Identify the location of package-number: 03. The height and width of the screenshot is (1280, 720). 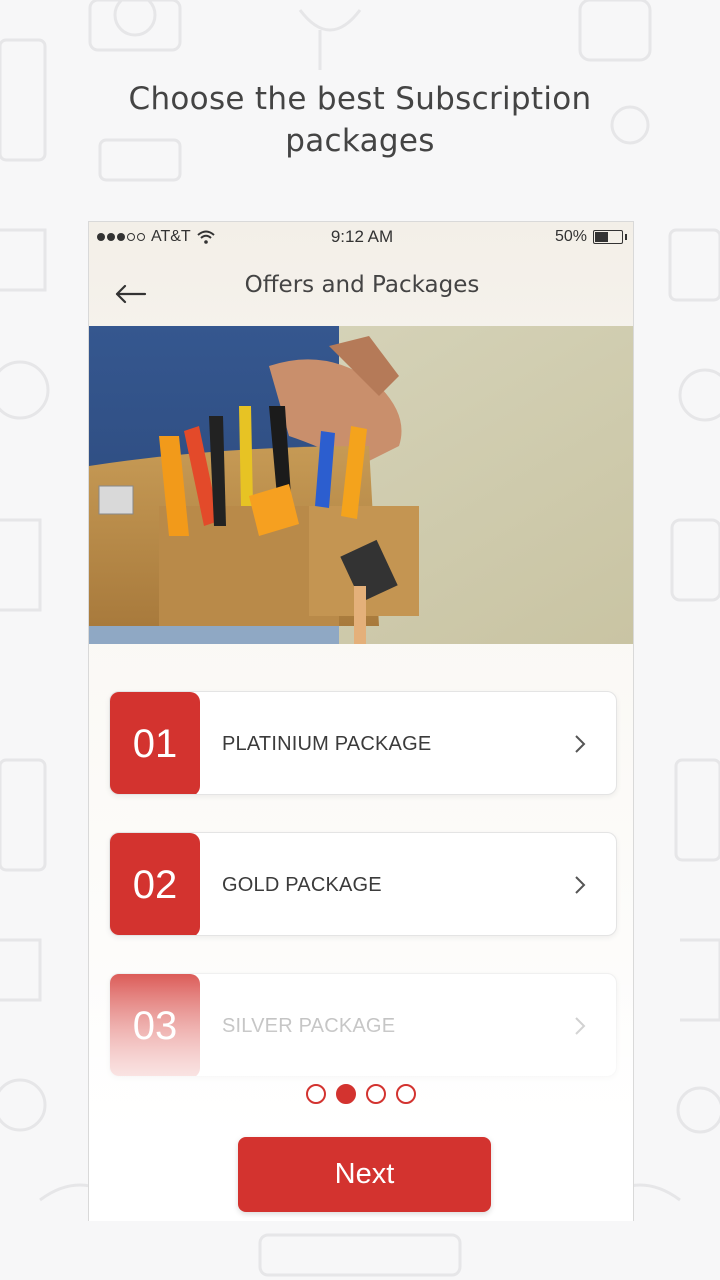
(155, 1025).